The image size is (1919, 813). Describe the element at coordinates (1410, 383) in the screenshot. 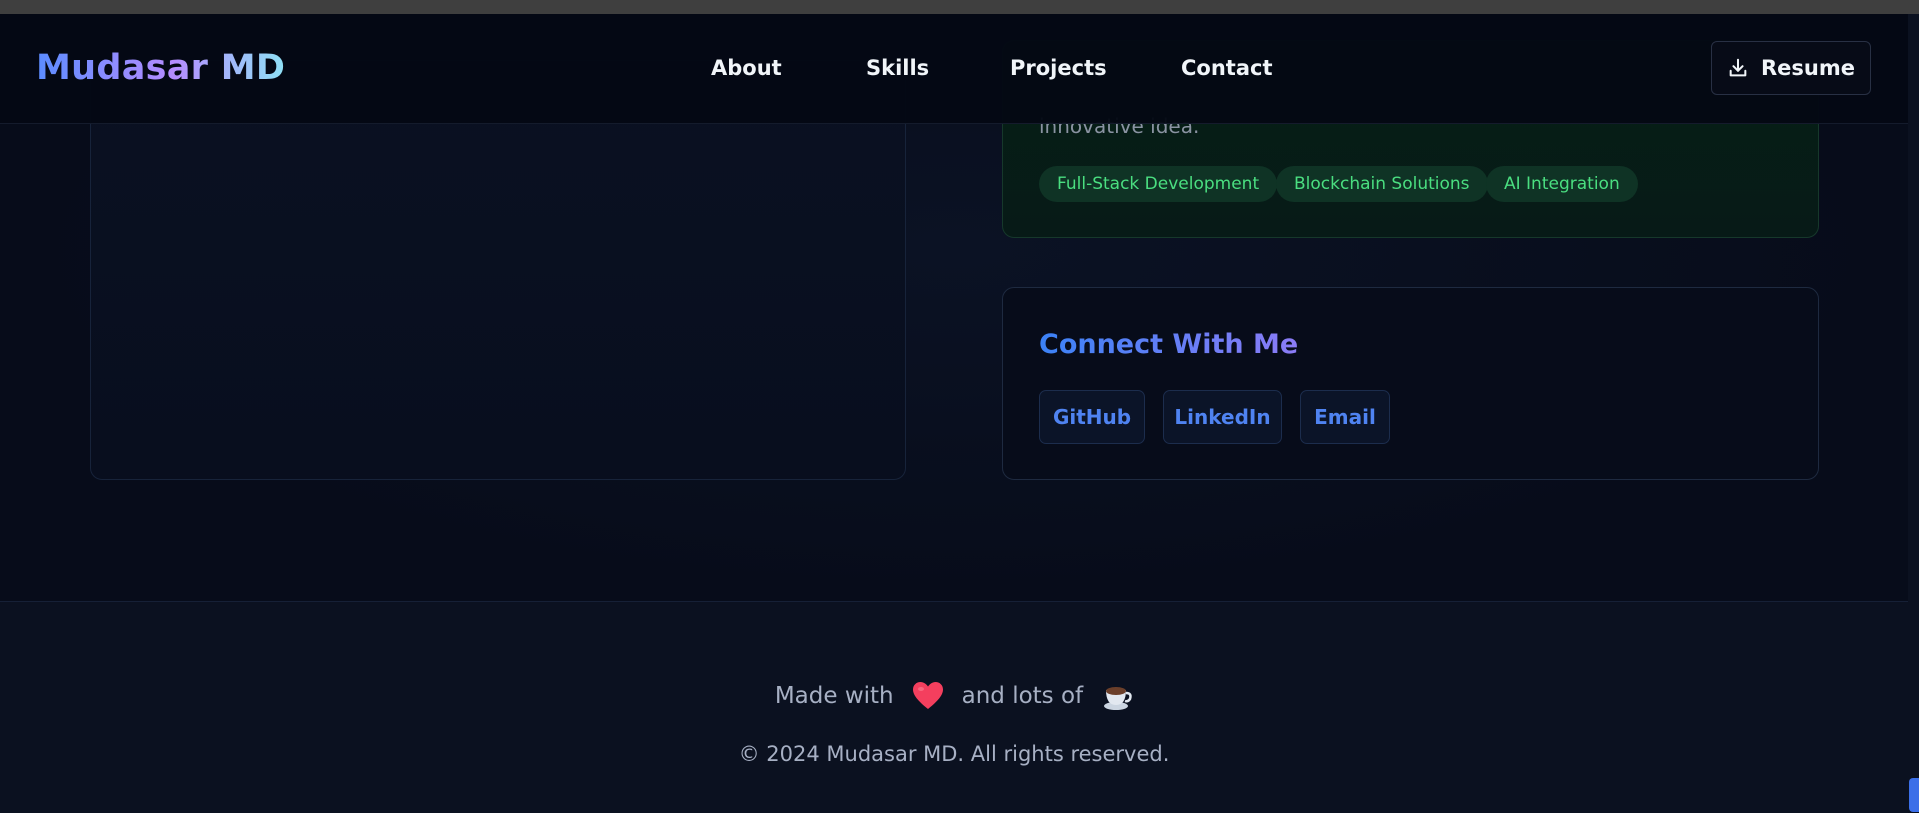

I see `connect-card` at that location.